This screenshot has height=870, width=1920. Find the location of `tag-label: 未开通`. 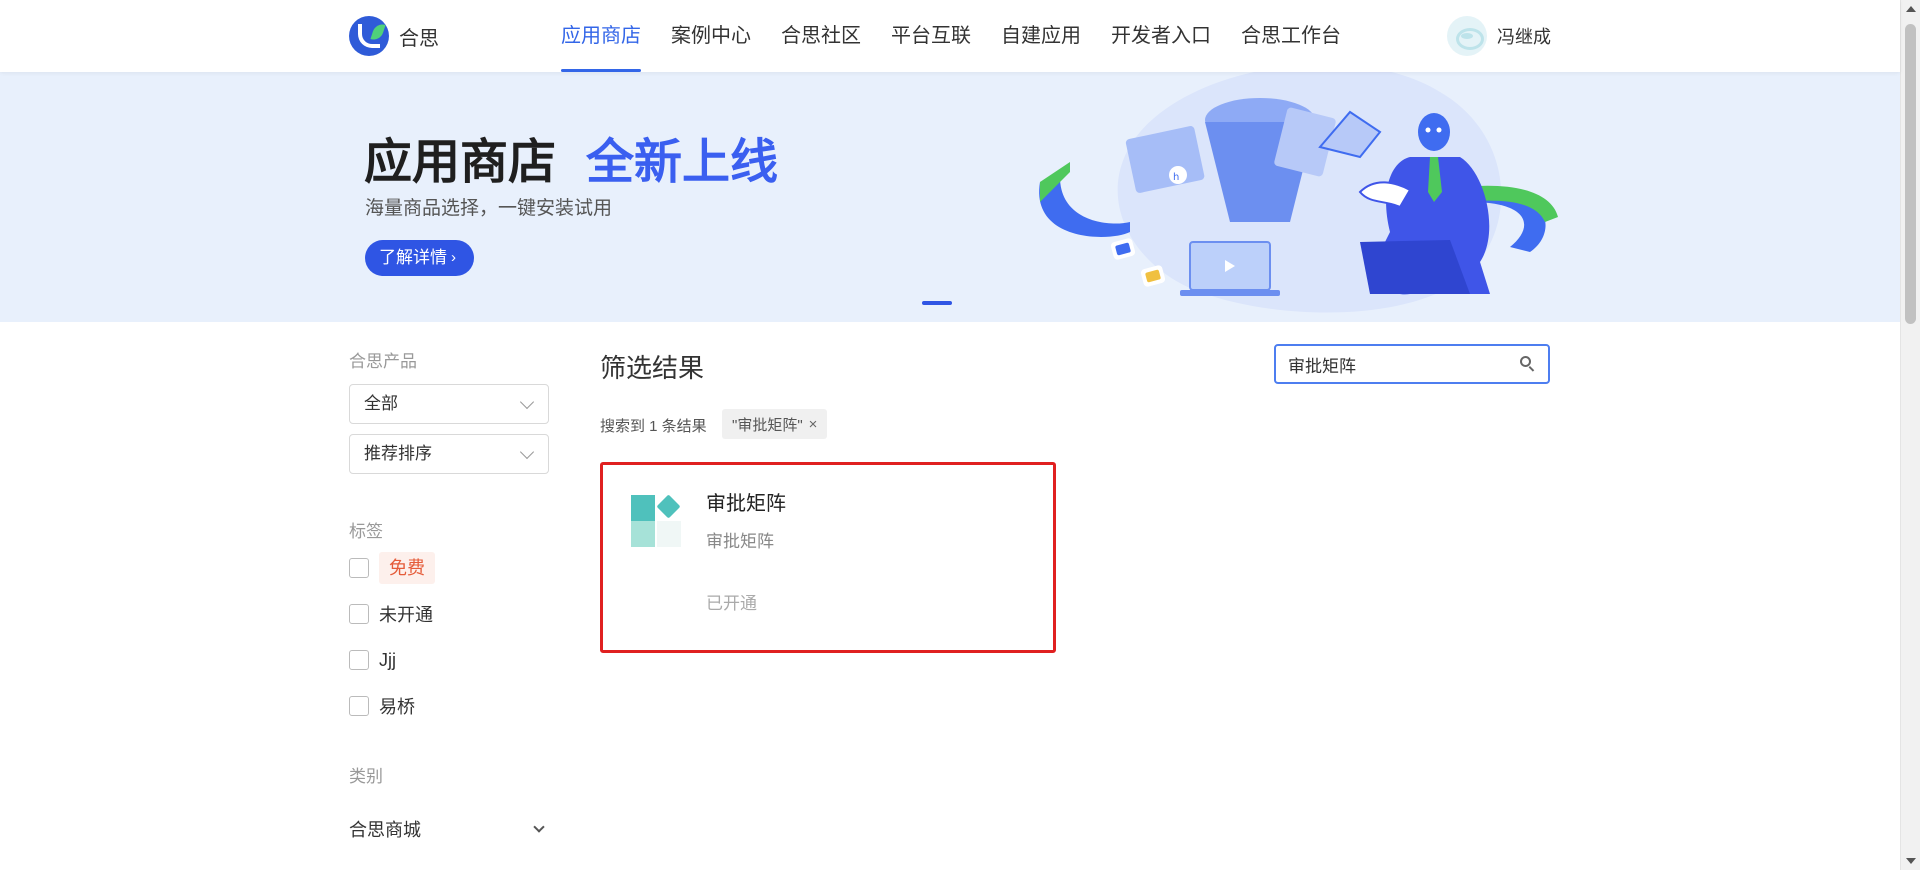

tag-label: 未开通 is located at coordinates (406, 615).